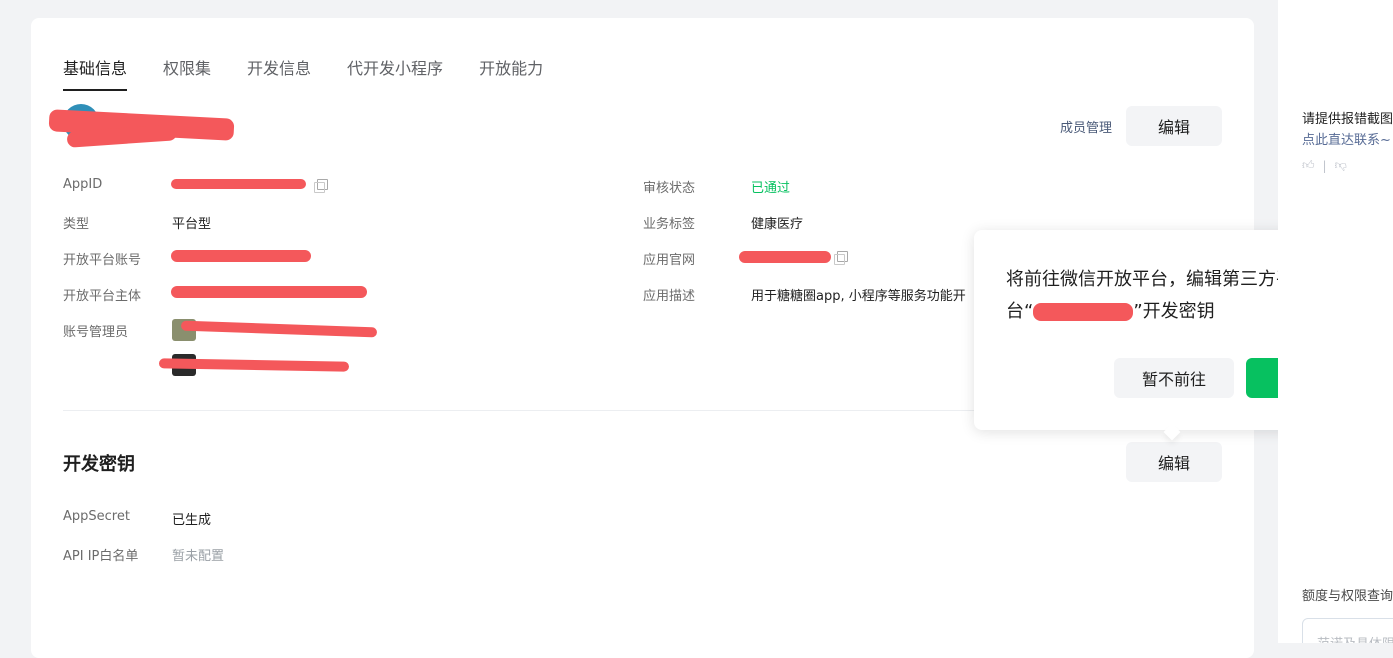 This screenshot has height=658, width=1393. What do you see at coordinates (1174, 378) in the screenshot?
I see `cancel-button: 暂不前往` at bounding box center [1174, 378].